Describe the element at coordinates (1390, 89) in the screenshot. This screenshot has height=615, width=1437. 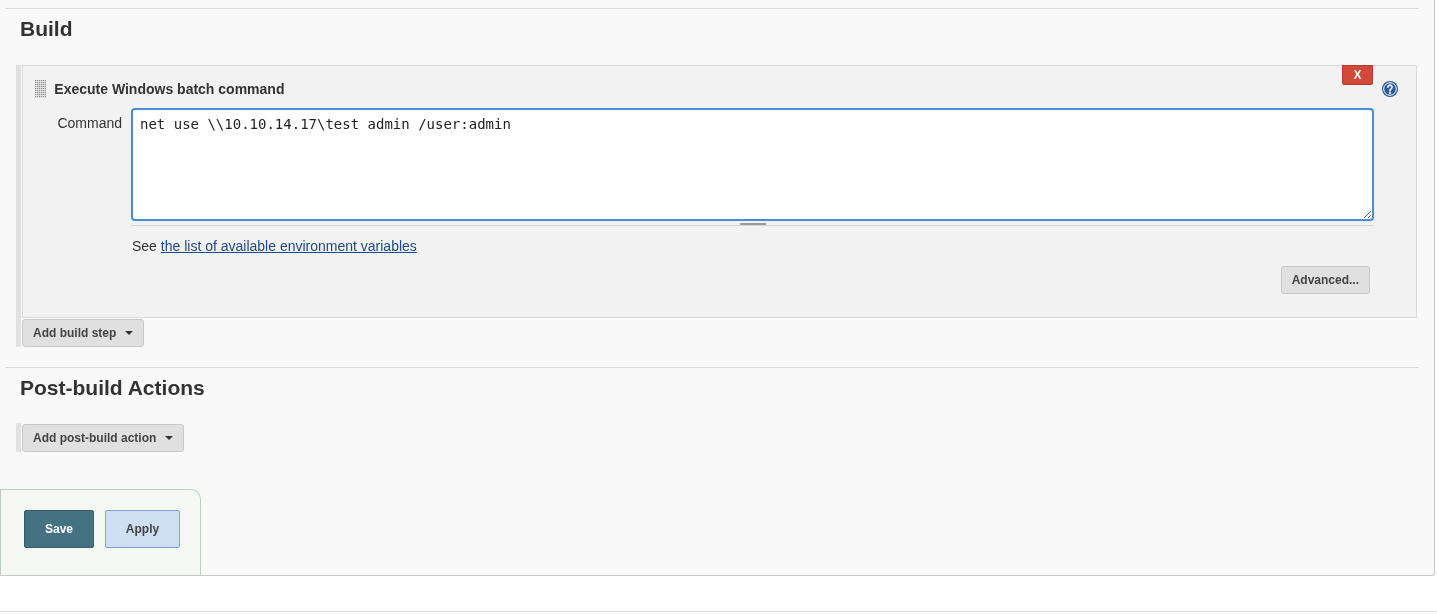
I see `help-icon` at that location.